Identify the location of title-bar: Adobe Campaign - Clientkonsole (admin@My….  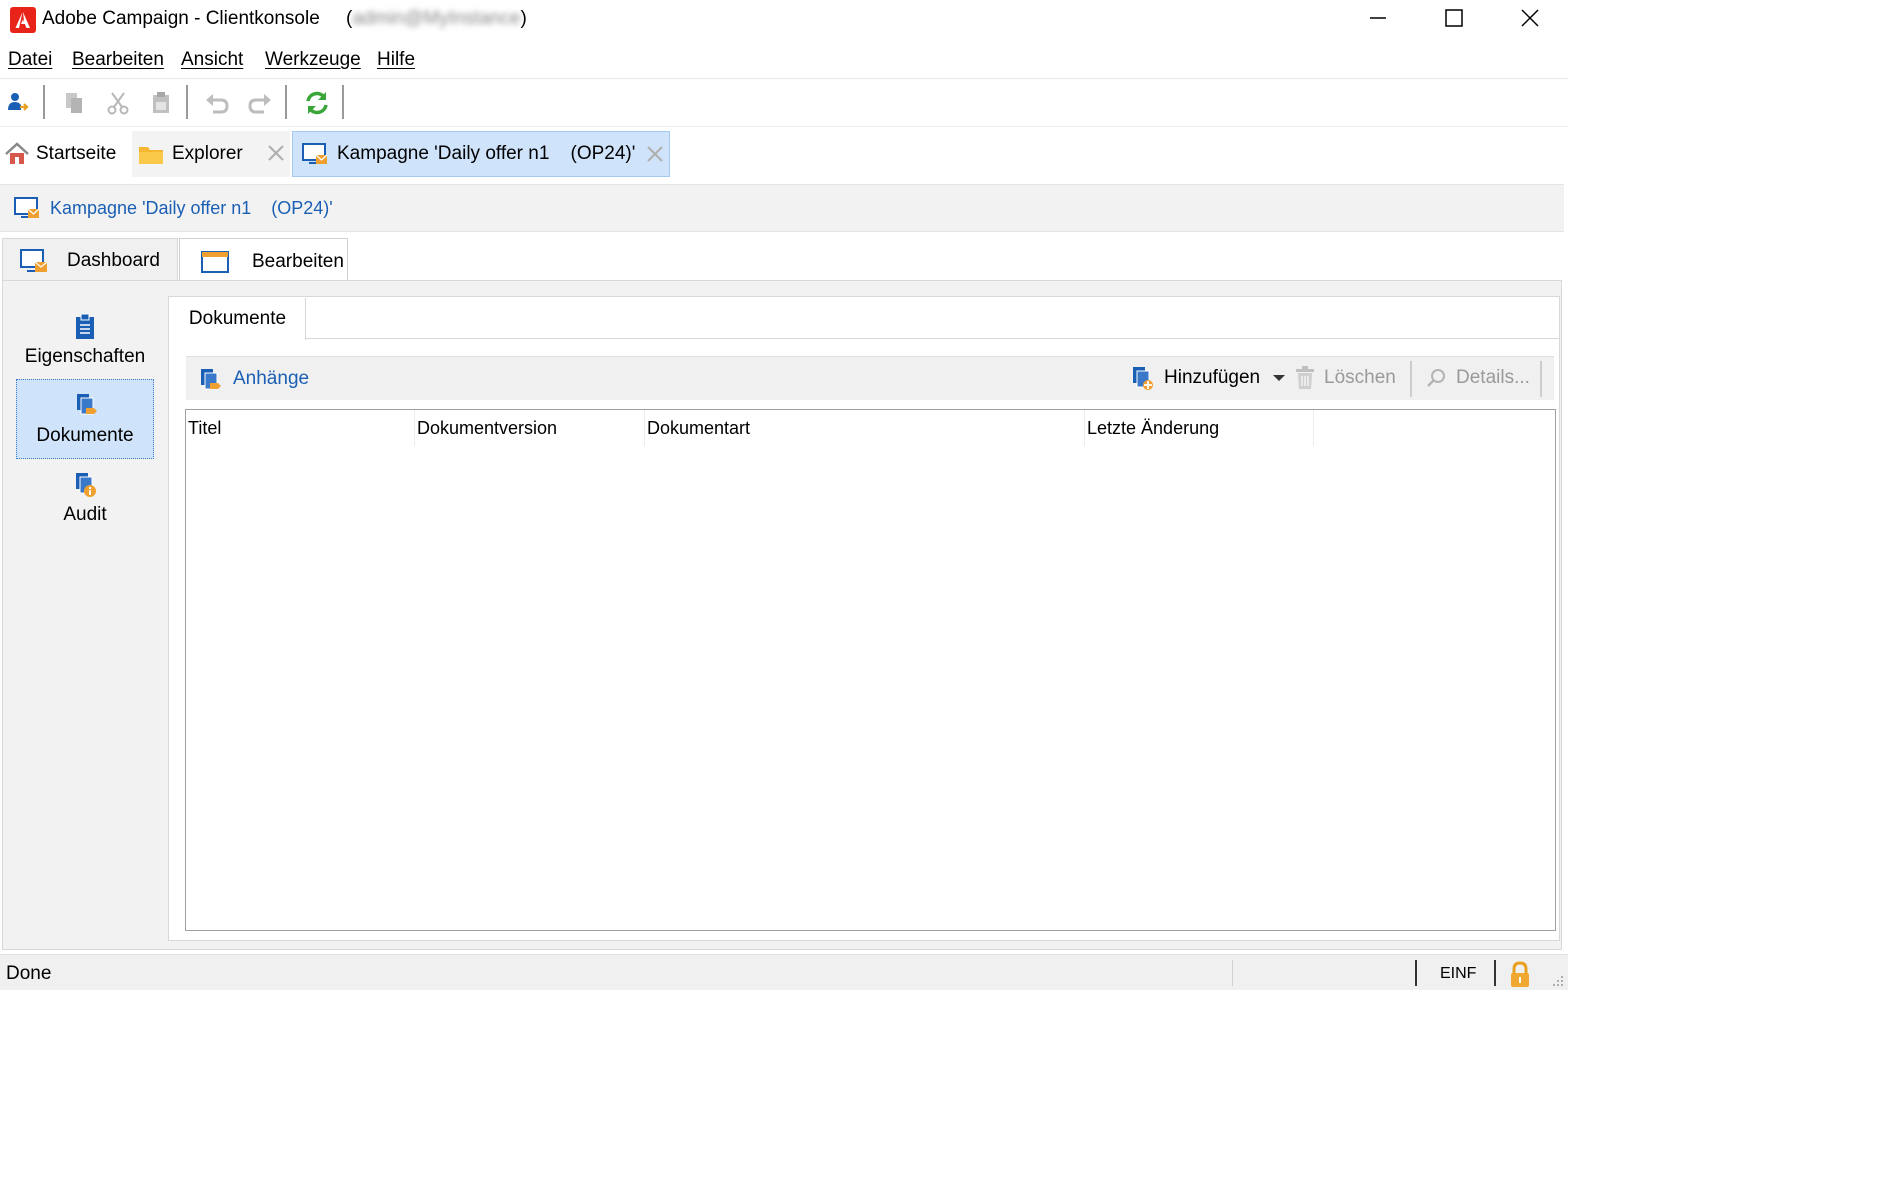
(784, 20).